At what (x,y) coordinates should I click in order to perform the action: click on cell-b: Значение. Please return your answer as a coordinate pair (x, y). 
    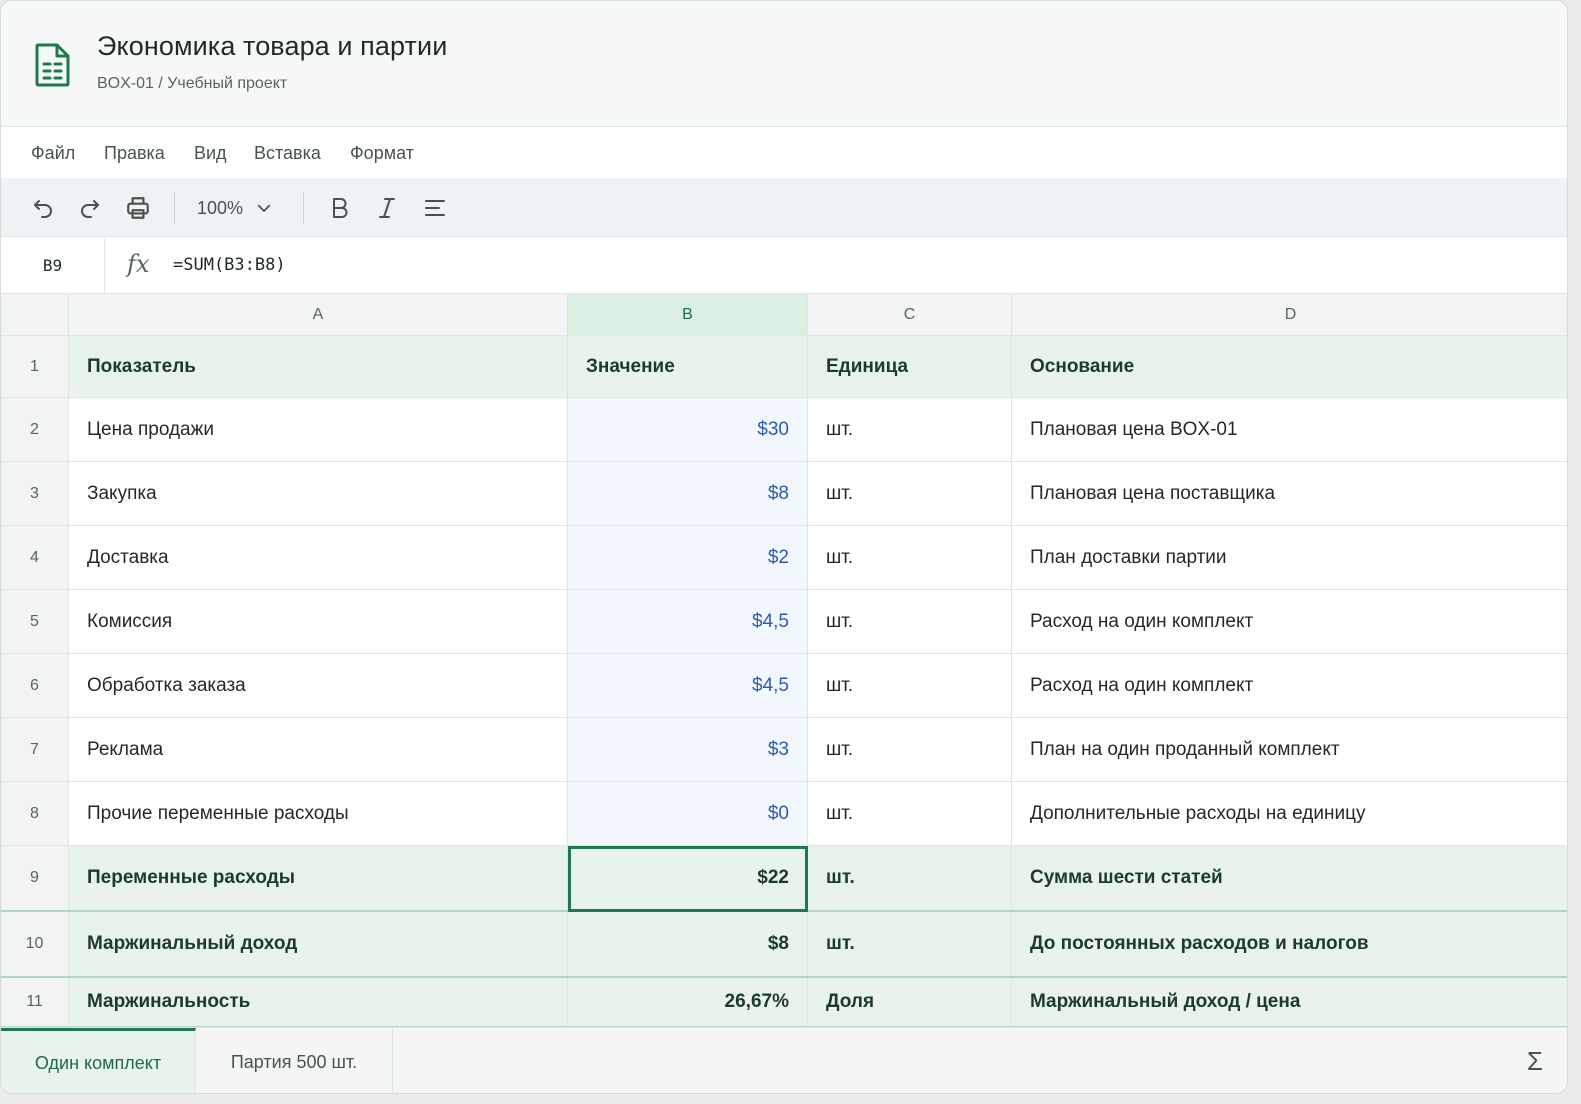
    Looking at the image, I should click on (688, 366).